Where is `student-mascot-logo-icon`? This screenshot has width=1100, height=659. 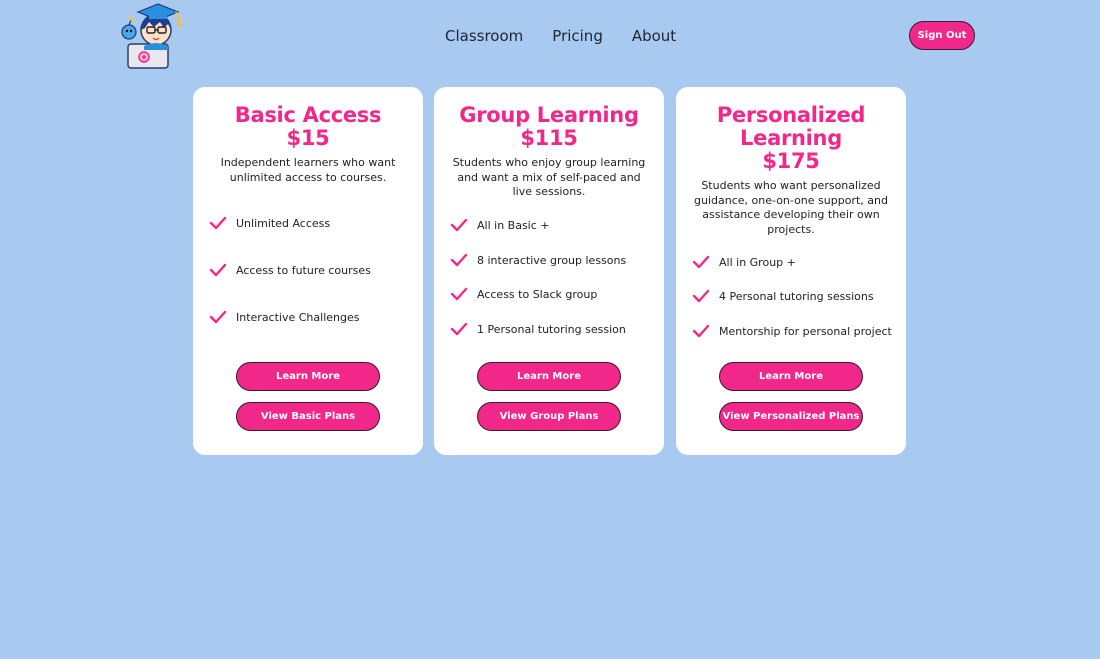 student-mascot-logo-icon is located at coordinates (154, 36).